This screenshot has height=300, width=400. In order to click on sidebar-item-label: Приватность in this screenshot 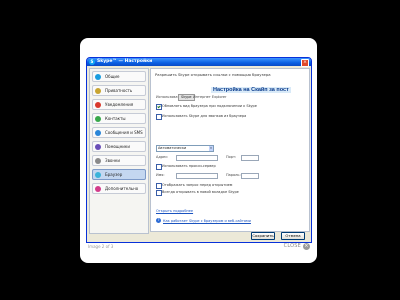, I will do `click(119, 90)`.